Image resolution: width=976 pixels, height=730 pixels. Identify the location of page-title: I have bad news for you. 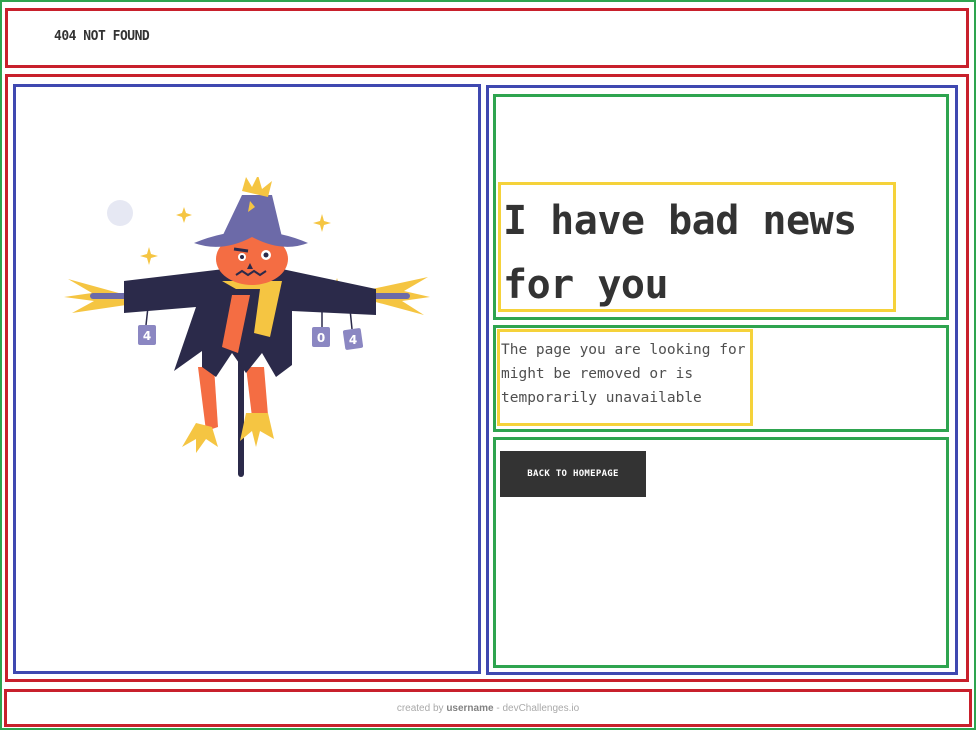
(680, 253).